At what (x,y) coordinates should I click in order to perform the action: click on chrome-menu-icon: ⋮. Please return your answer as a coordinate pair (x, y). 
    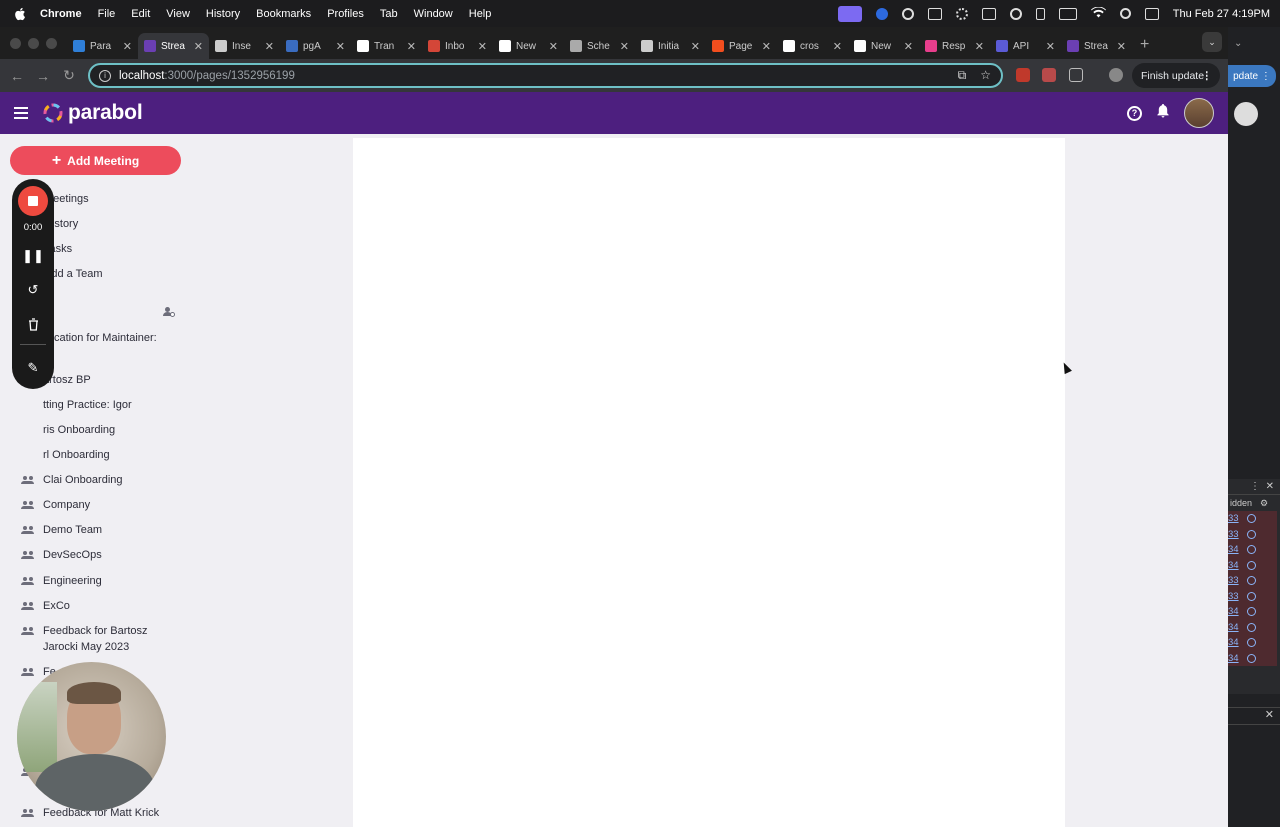
    Looking at the image, I should click on (1207, 76).